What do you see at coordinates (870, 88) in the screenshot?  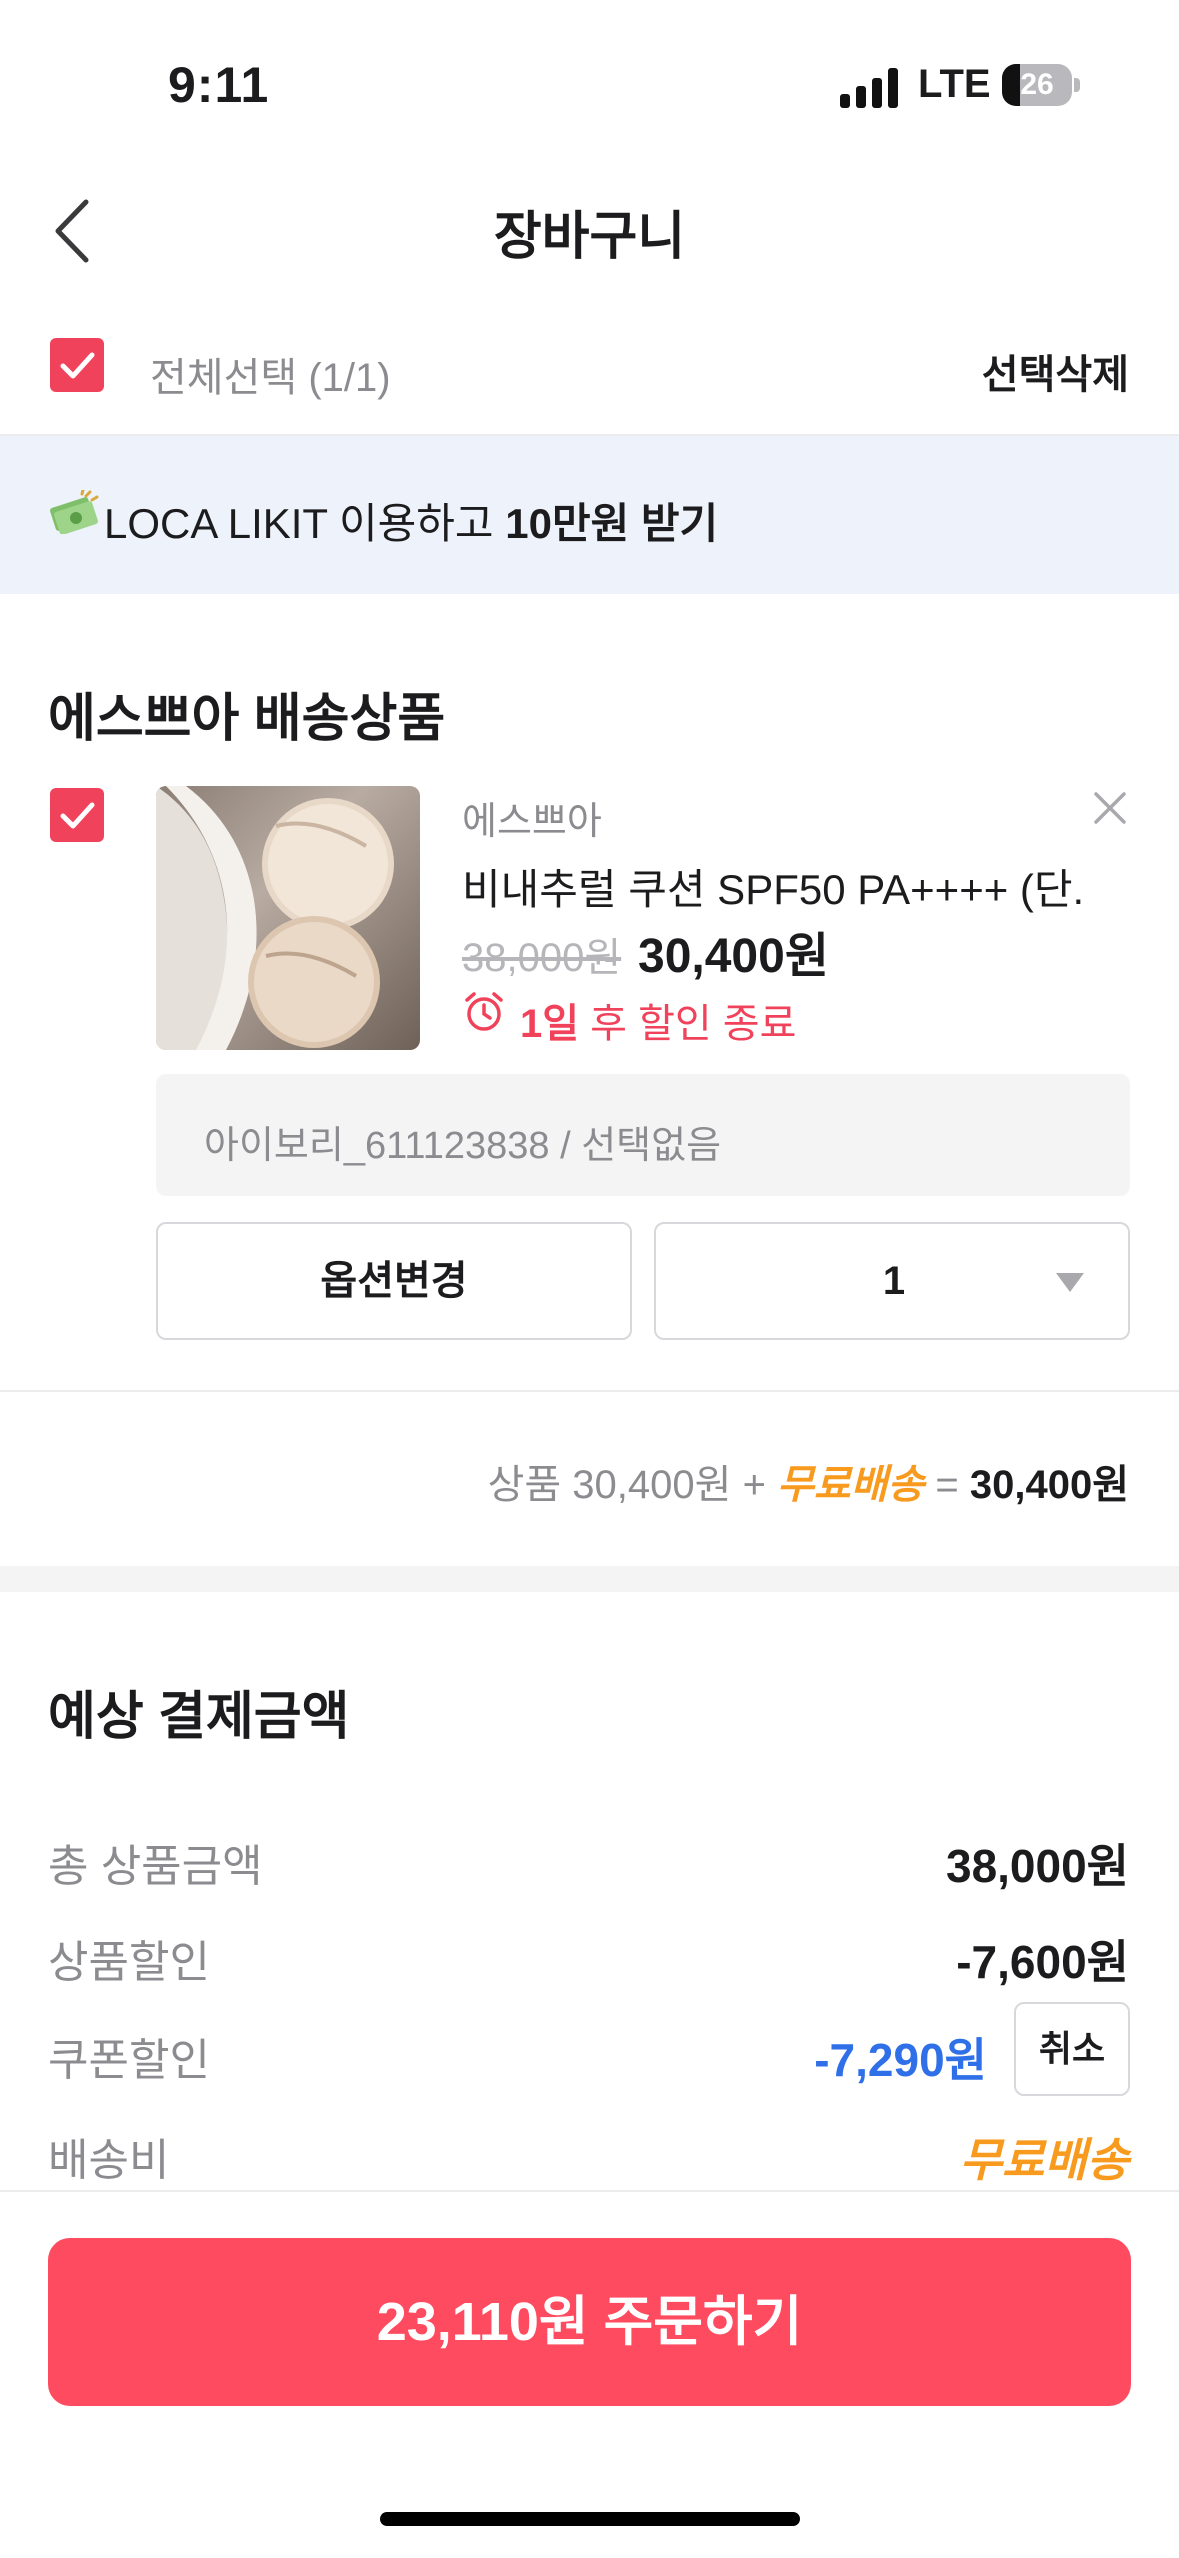 I see `cellular-signal-icon` at bounding box center [870, 88].